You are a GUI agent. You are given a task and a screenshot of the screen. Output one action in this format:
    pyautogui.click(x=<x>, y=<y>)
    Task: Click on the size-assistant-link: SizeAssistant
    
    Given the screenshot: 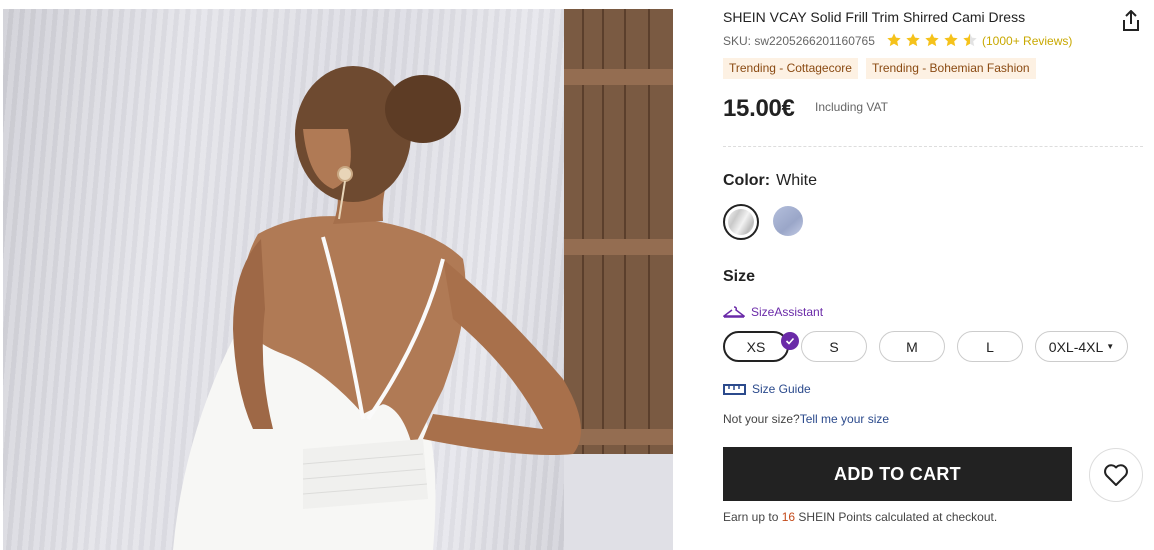 What is the action you would take?
    pyautogui.click(x=773, y=312)
    